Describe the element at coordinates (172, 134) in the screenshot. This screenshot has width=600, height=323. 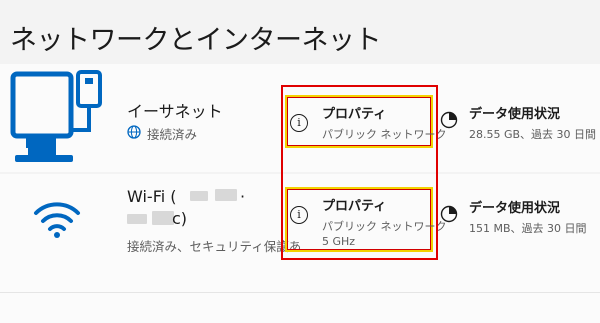
I see `ethernet-status: 接続済み` at that location.